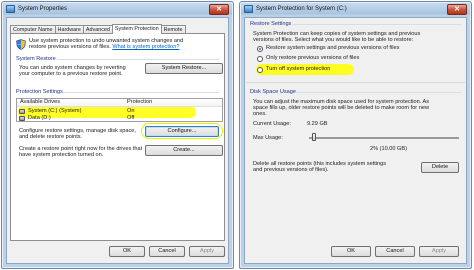 The width and height of the screenshot is (474, 270). What do you see at coordinates (39, 118) in the screenshot?
I see `drive-name: Data (D:)` at bounding box center [39, 118].